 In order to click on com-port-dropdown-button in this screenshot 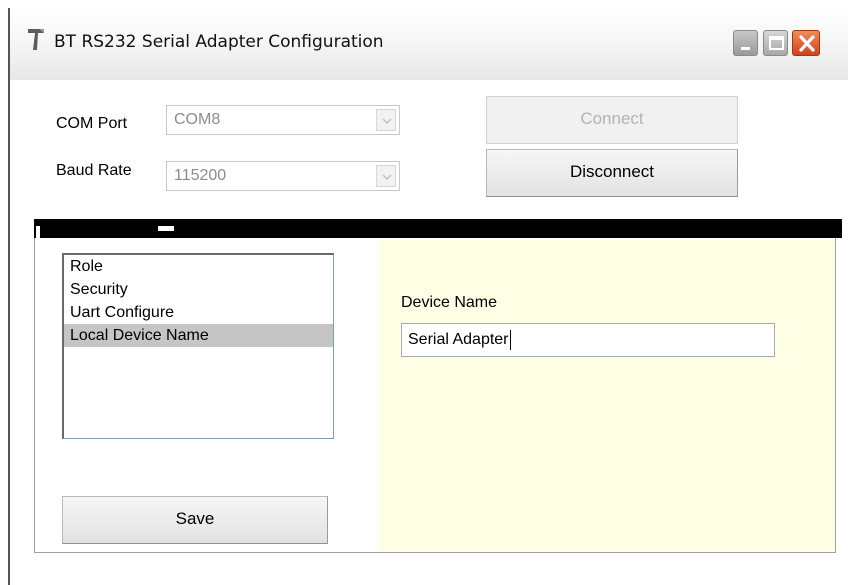, I will do `click(386, 120)`.